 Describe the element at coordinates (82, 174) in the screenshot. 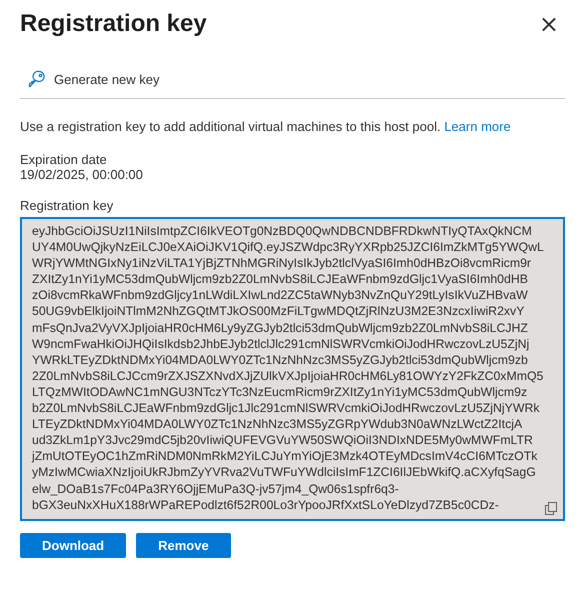

I see `expiration-value: 19/02/2025, 00:00:00` at that location.